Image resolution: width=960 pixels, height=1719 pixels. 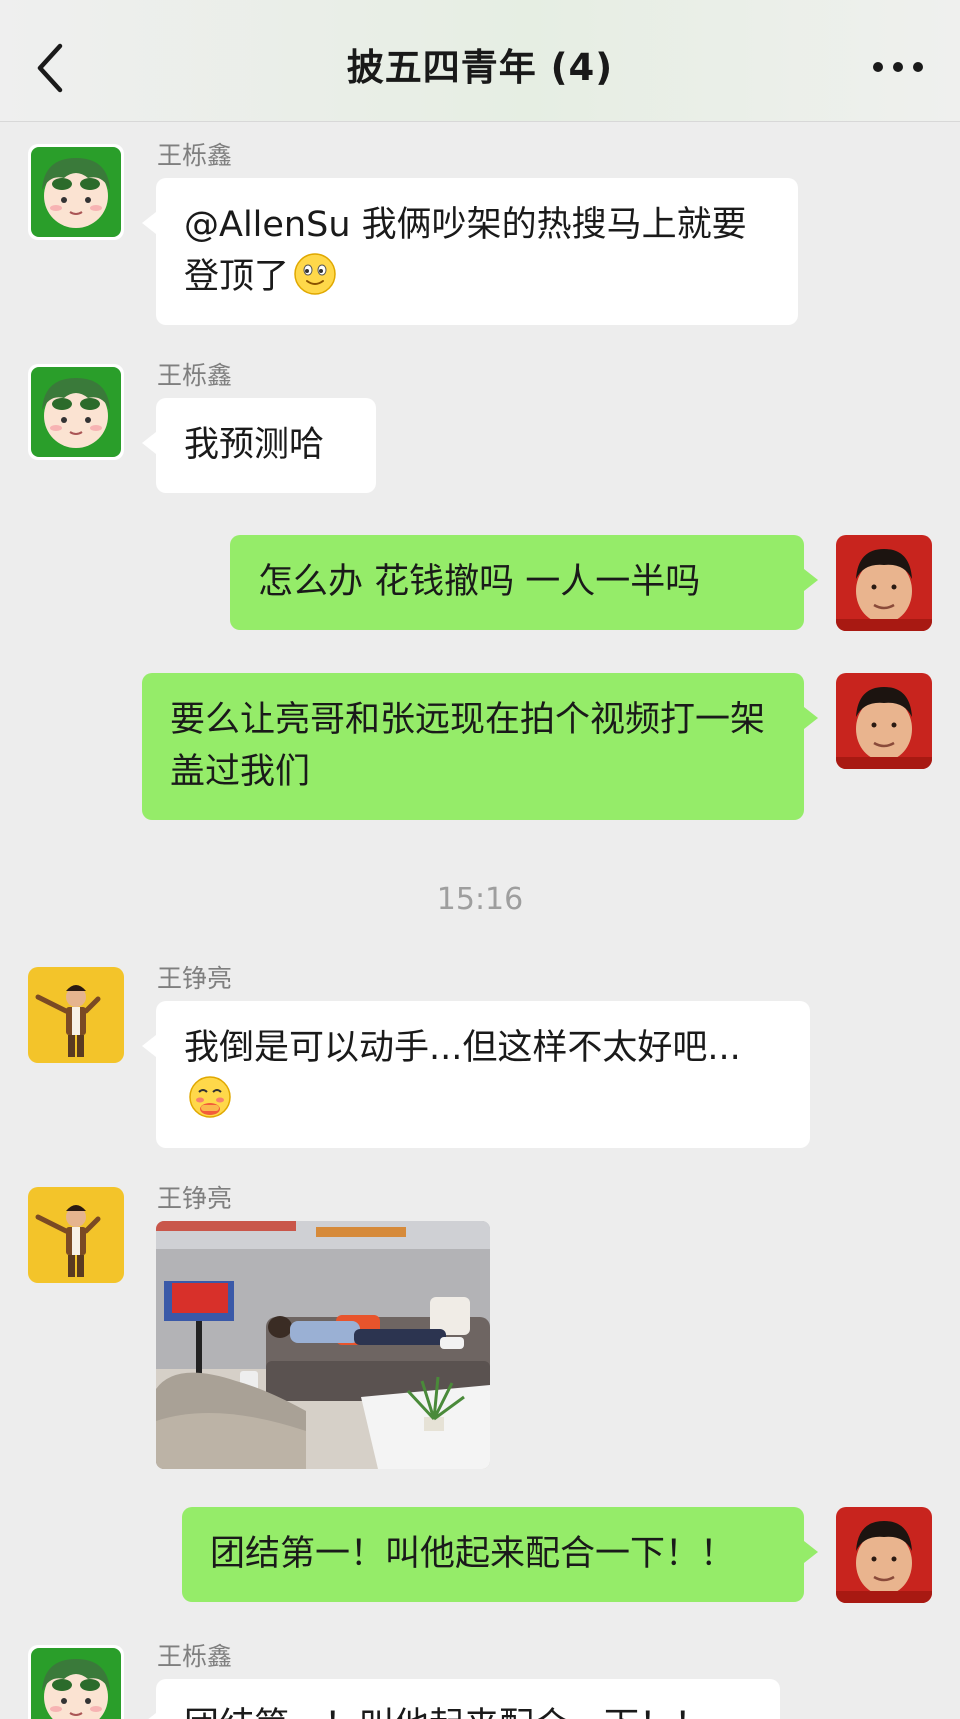 I want to click on chat-title: 披五四青年 (4), so click(x=480, y=67).